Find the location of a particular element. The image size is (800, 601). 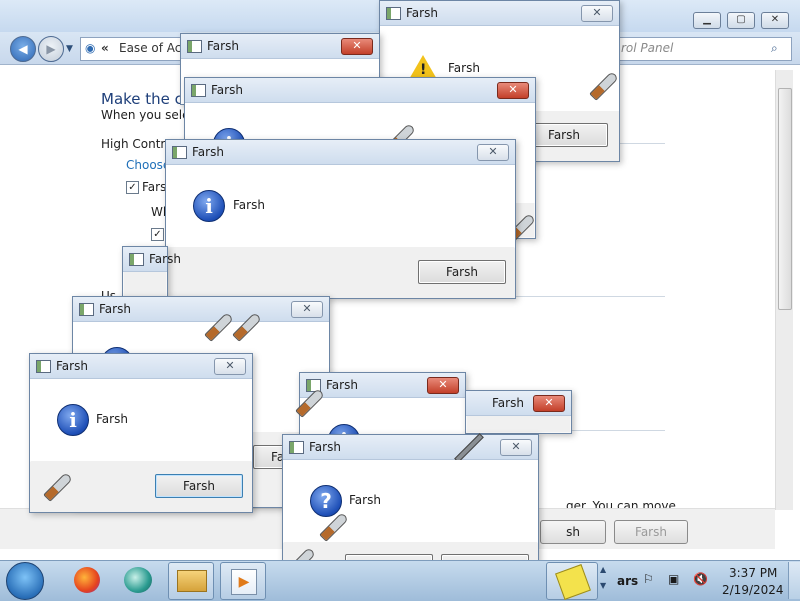

ok-button: sh is located at coordinates (573, 532).